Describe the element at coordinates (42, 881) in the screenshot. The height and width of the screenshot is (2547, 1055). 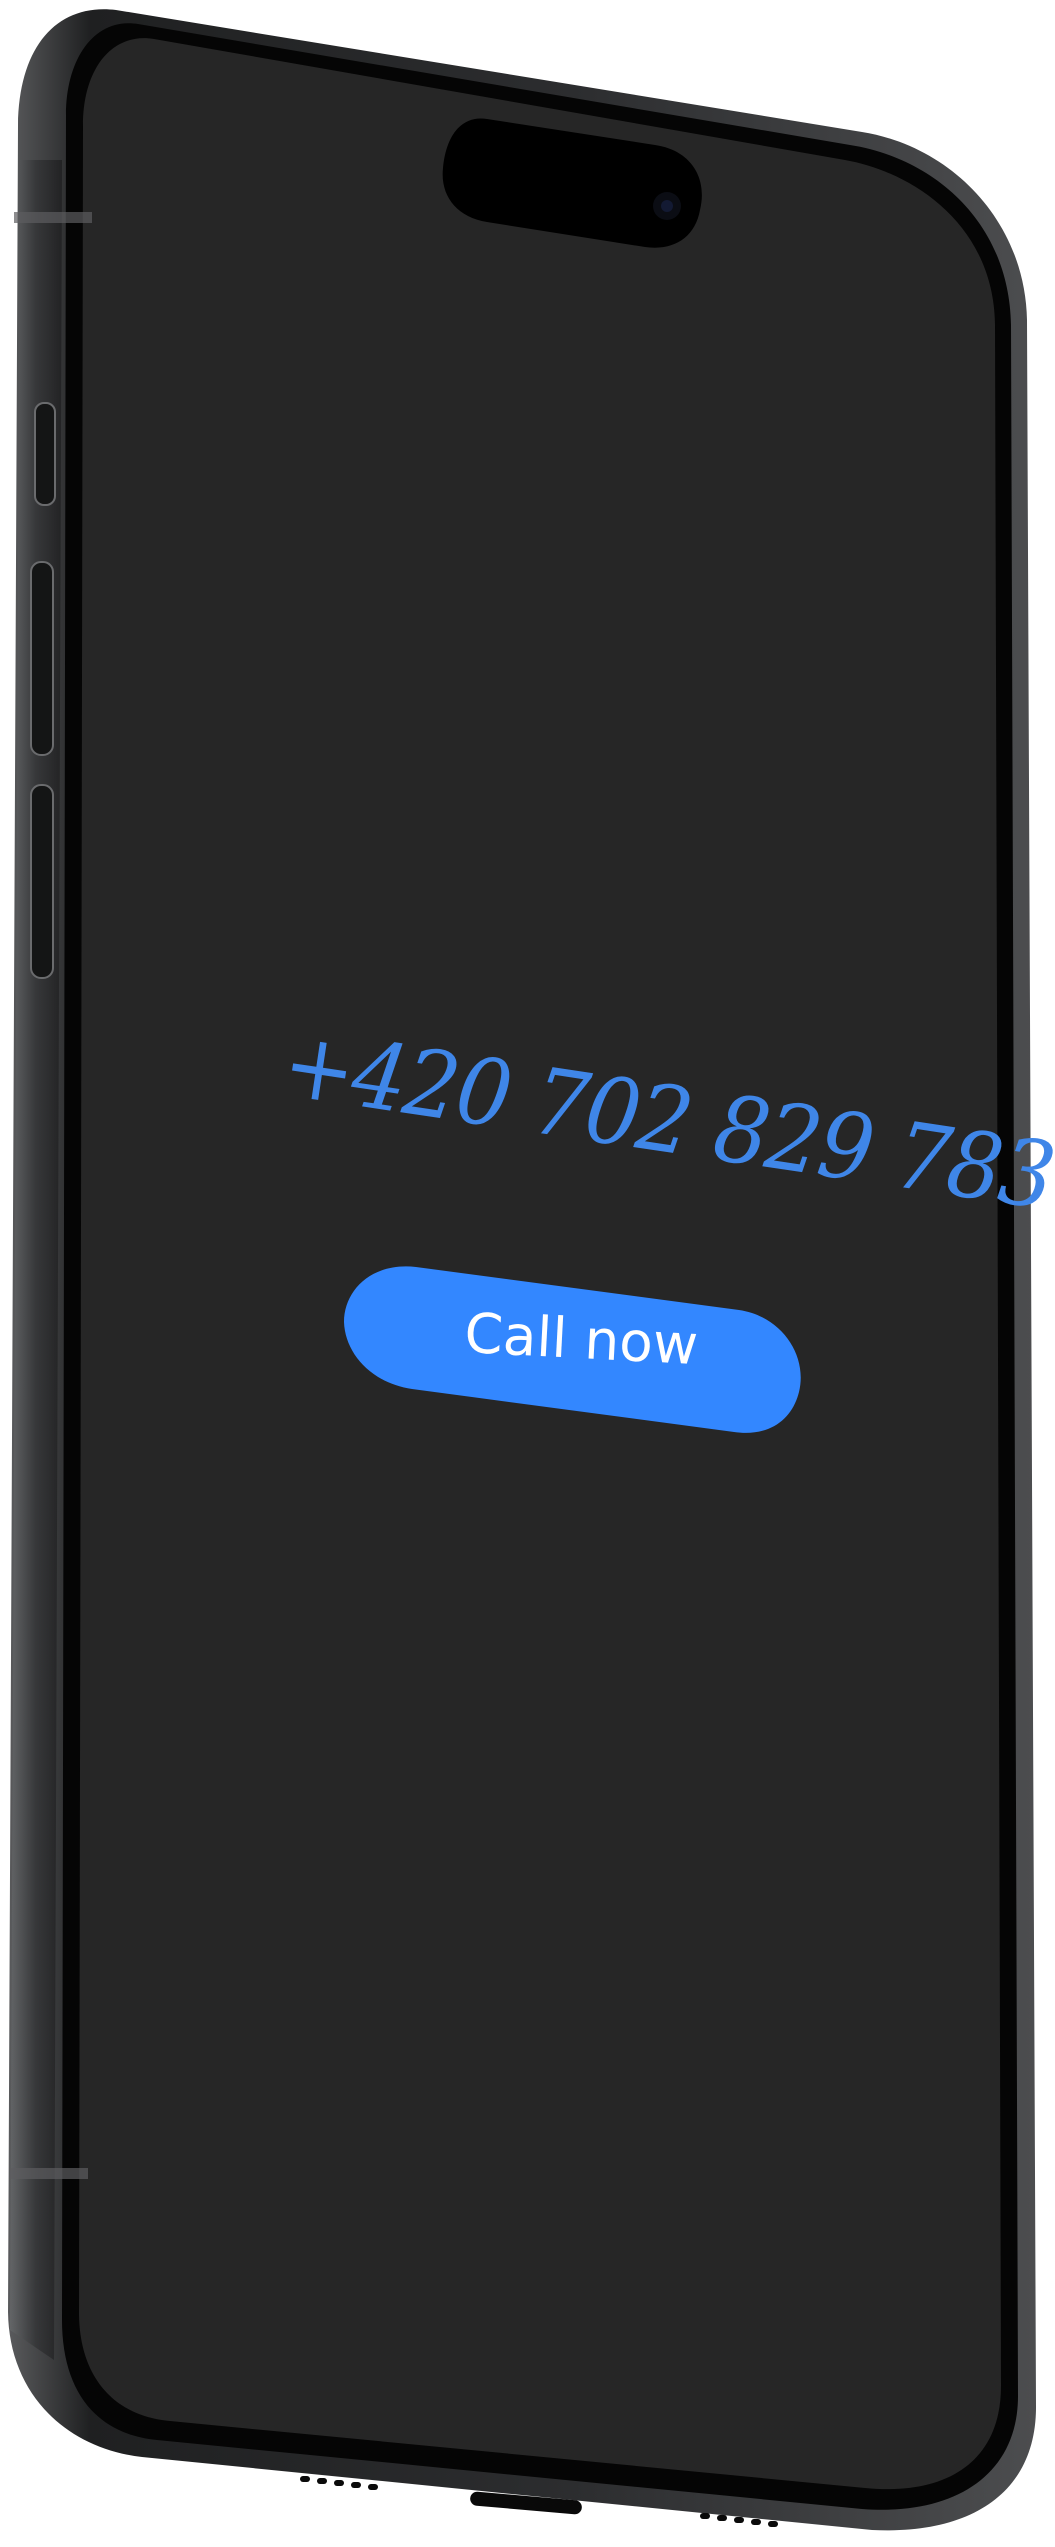
I see `side-button-volume-down` at that location.